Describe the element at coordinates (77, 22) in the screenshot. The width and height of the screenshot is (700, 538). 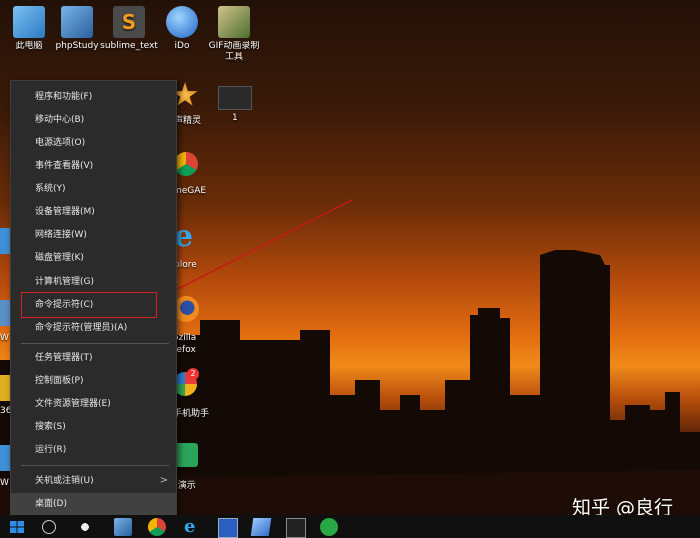
I see `phpstudy-icon` at that location.